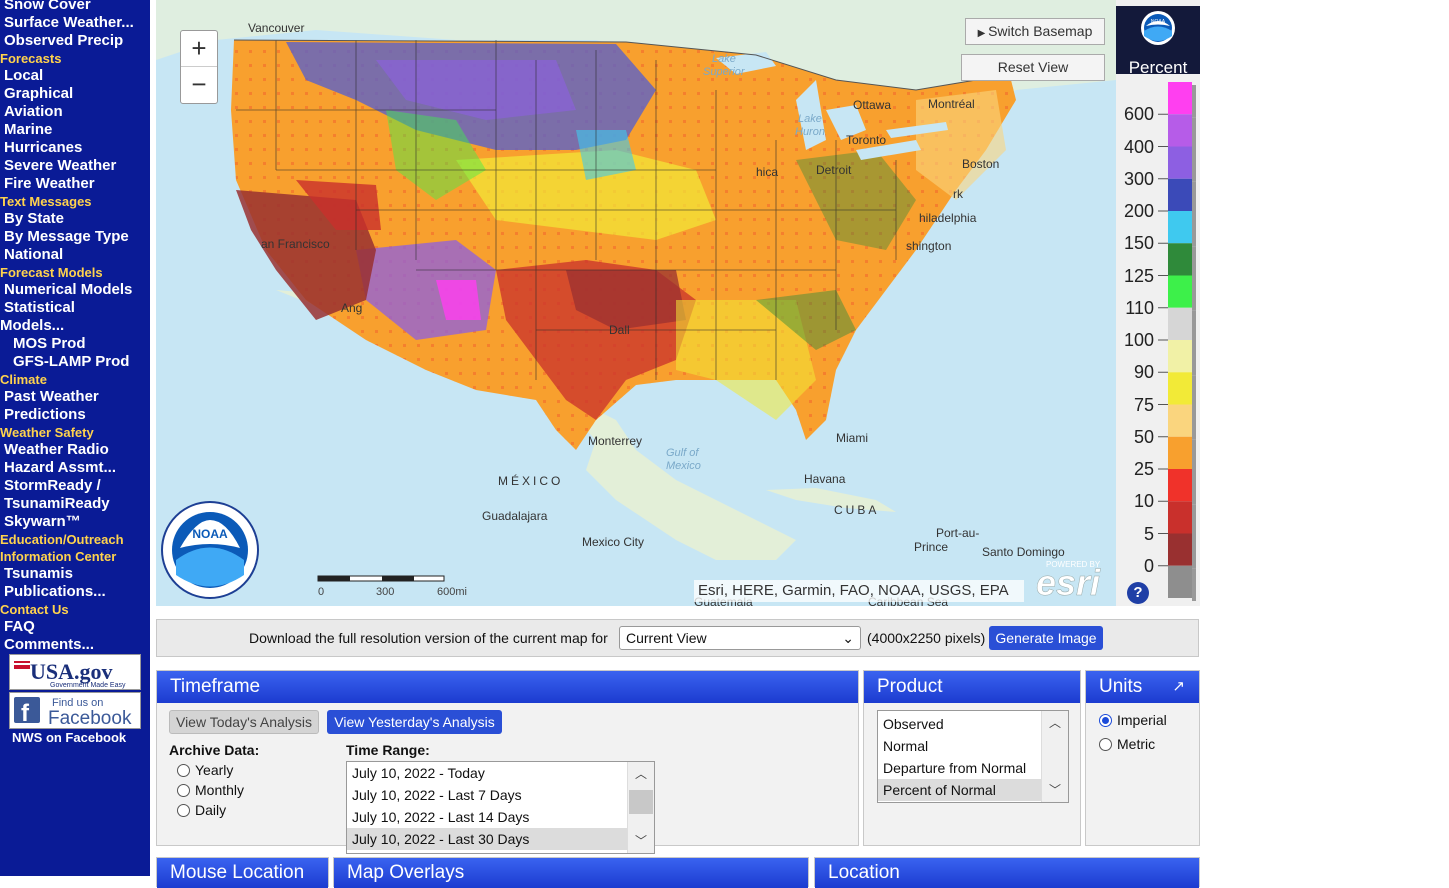 The image size is (1449, 888). Describe the element at coordinates (1046, 638) in the screenshot. I see `generate-image-button: Generate Image` at that location.